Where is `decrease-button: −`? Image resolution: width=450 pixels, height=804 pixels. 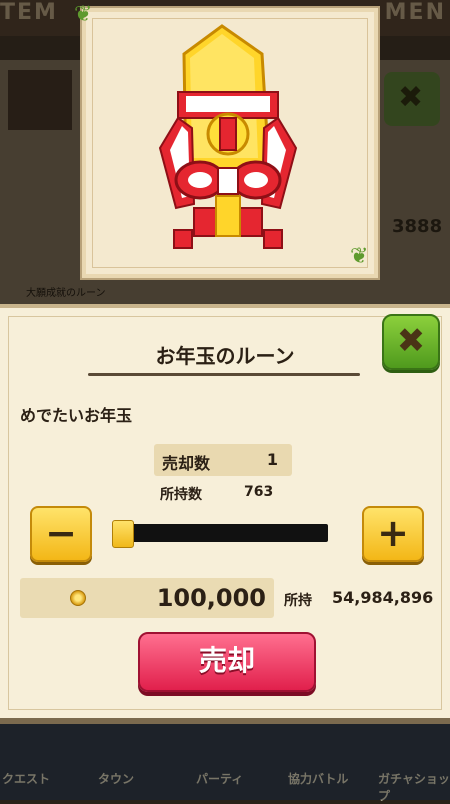
decrease-button: − is located at coordinates (61, 534).